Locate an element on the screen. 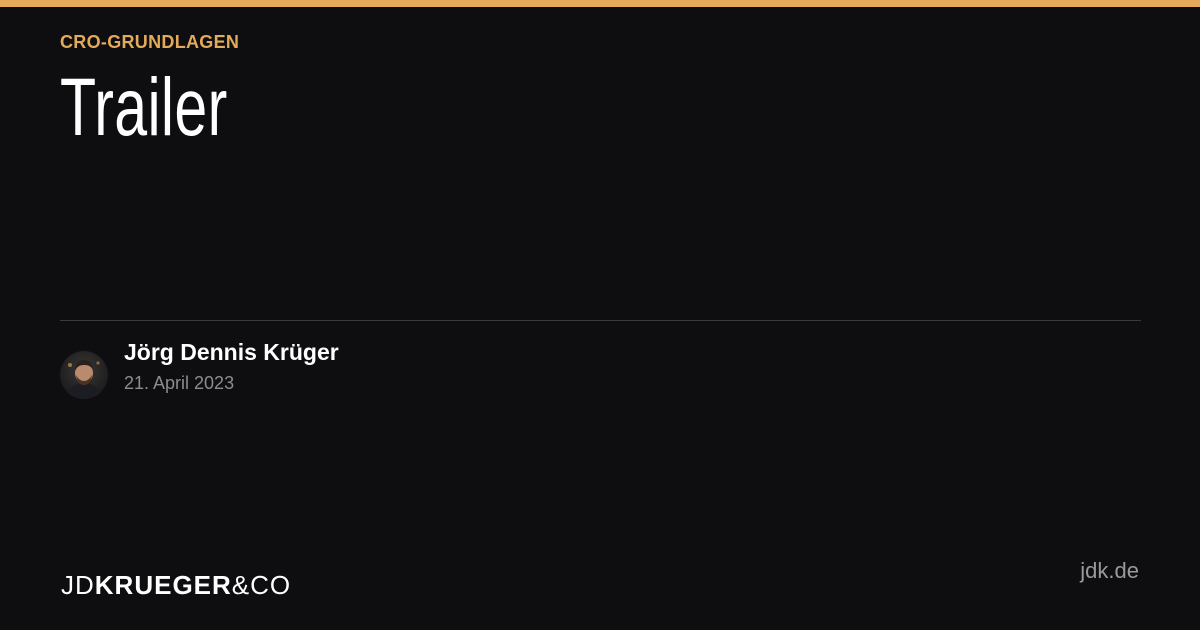 The height and width of the screenshot is (630, 1200). post-date: 21. April 2023 is located at coordinates (179, 383).